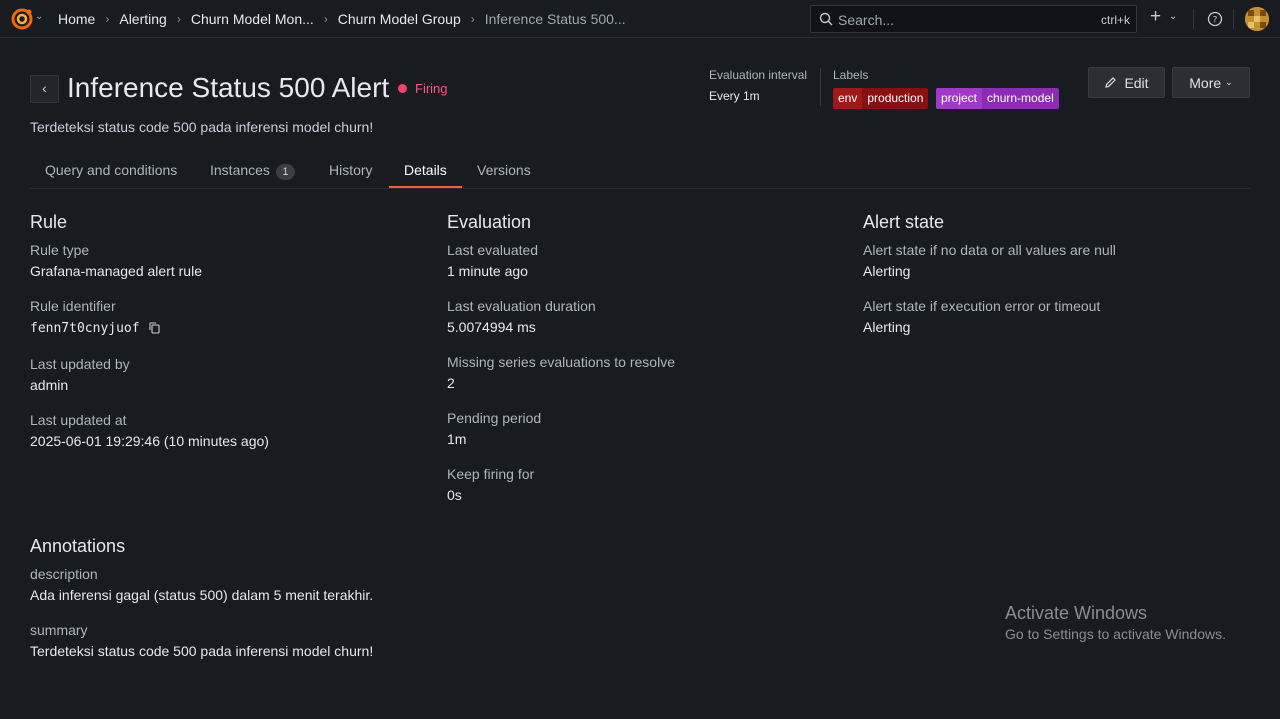 This screenshot has width=1280, height=719. I want to click on rule-identifier: fenn7t0cnyjuof, so click(95, 327).